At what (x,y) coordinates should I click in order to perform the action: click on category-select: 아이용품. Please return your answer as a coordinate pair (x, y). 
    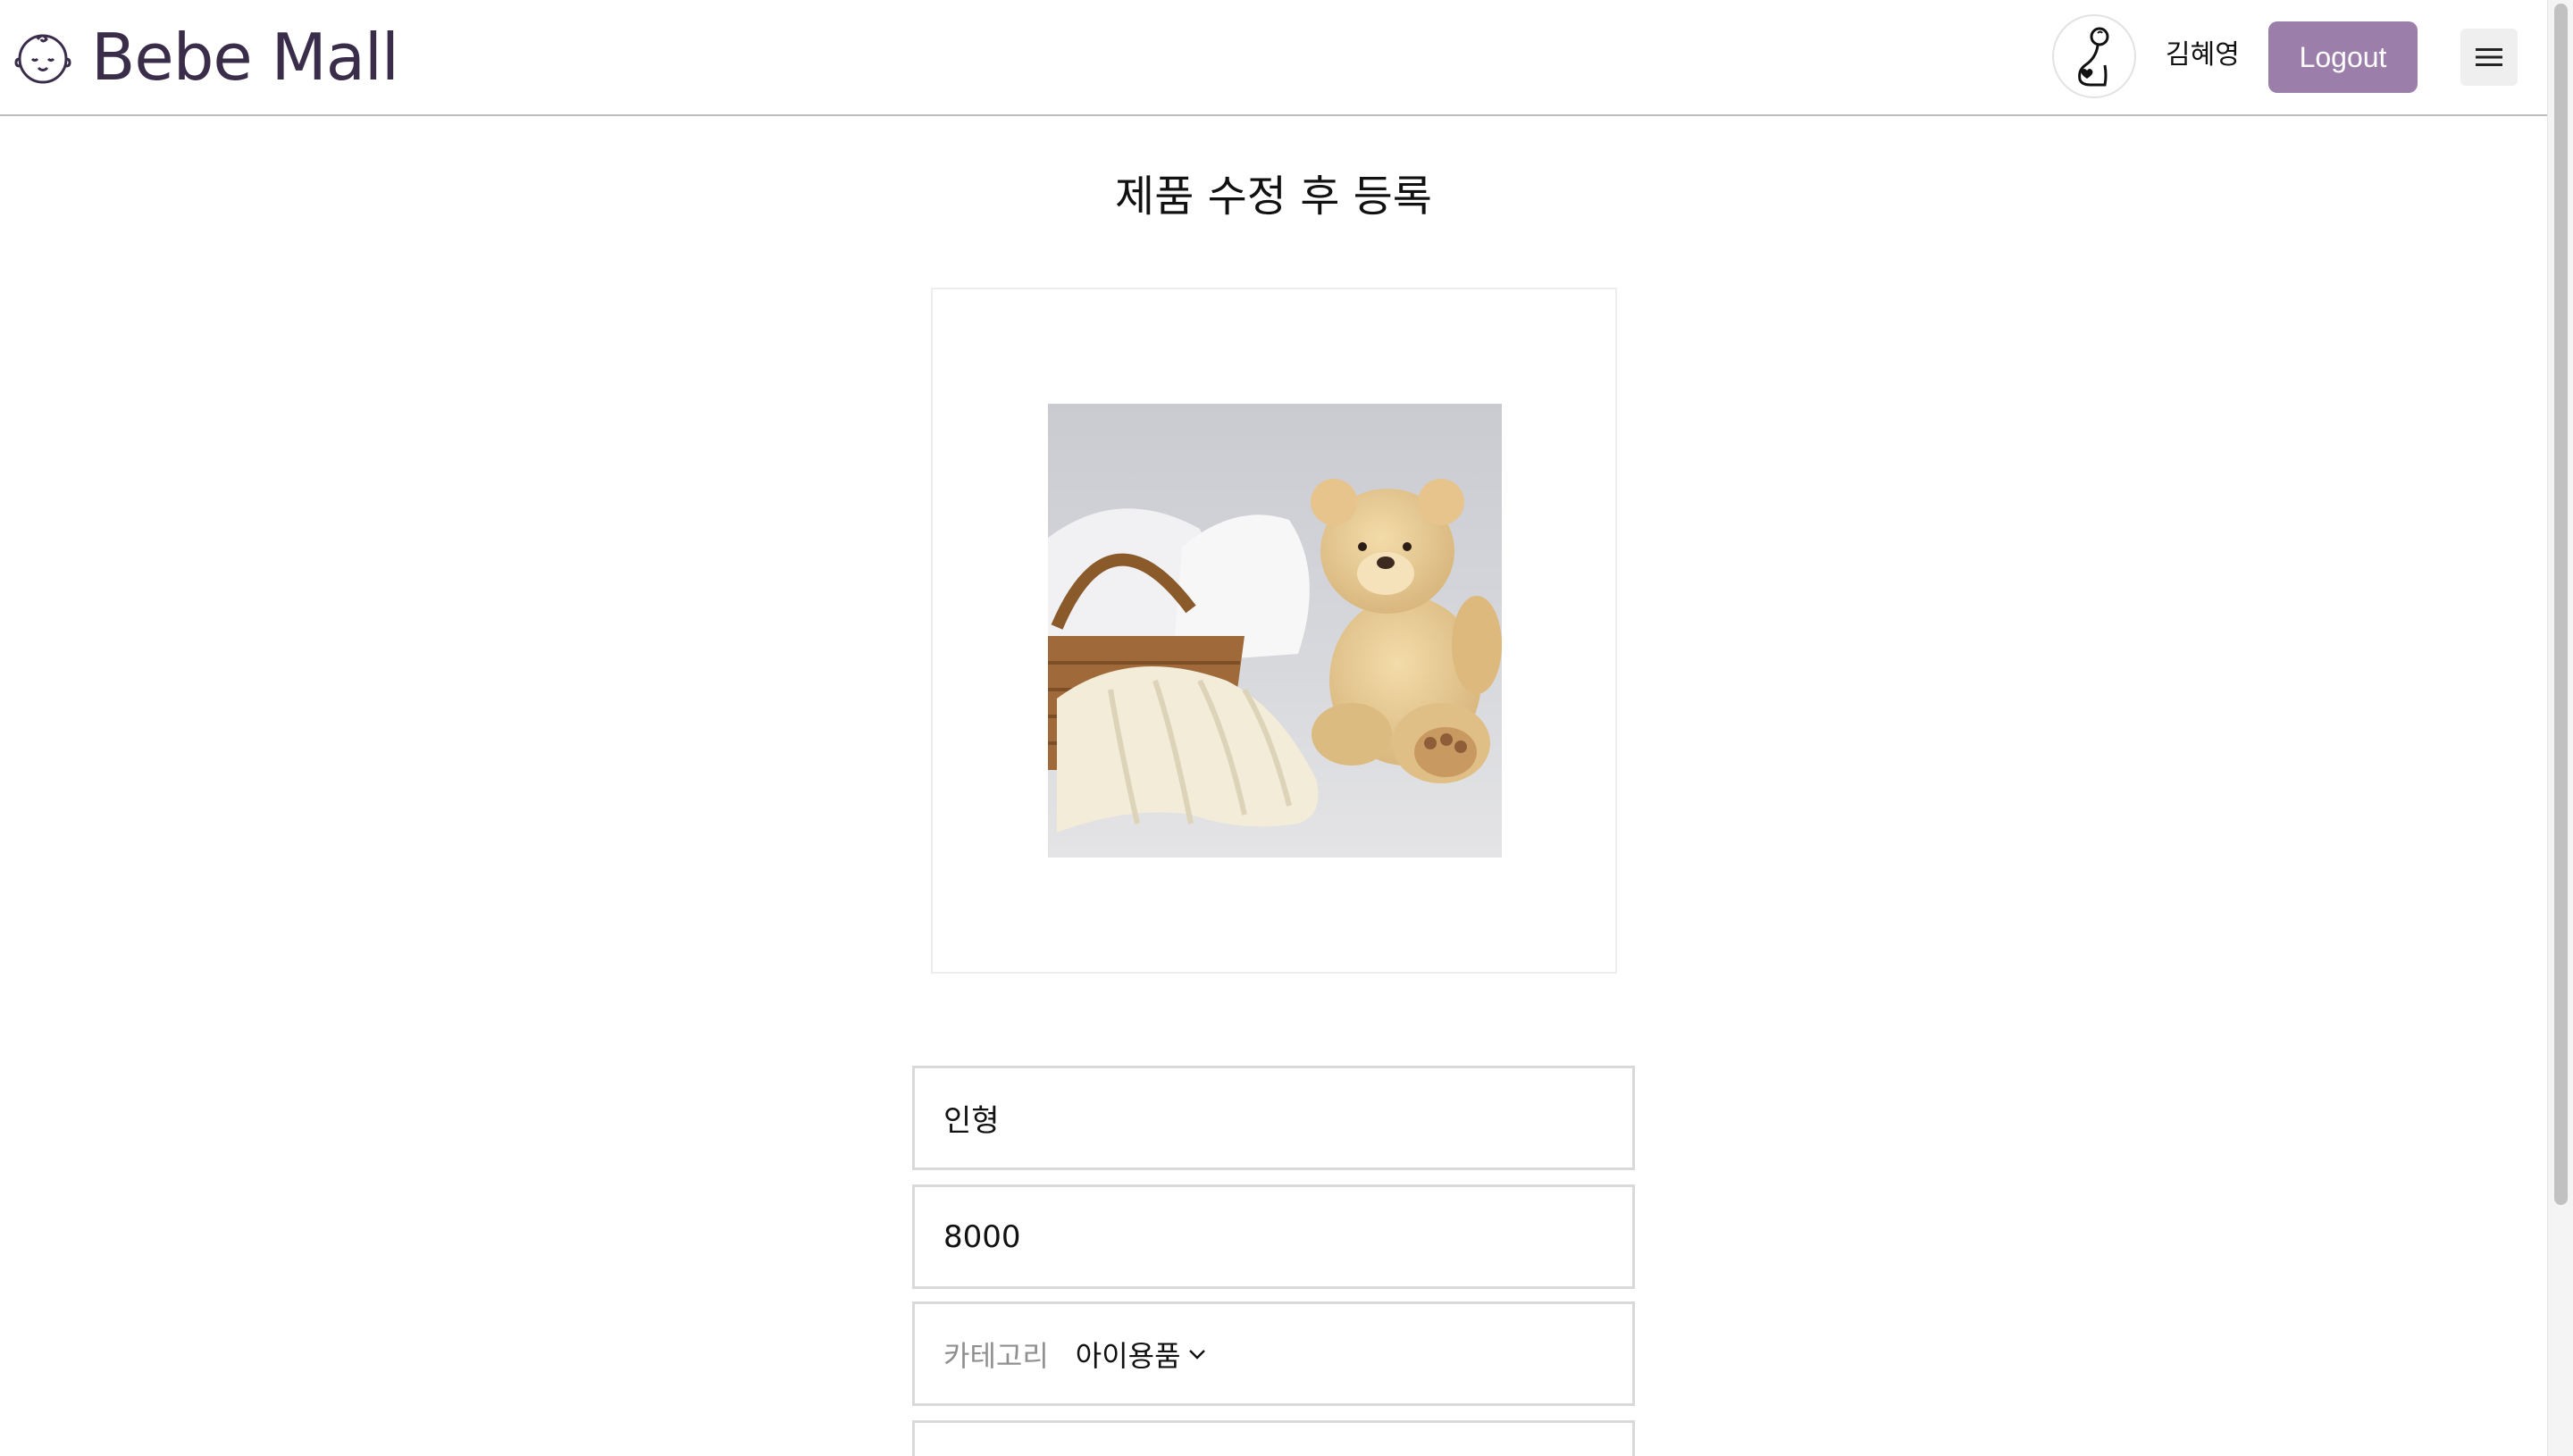
    Looking at the image, I should click on (1141, 1354).